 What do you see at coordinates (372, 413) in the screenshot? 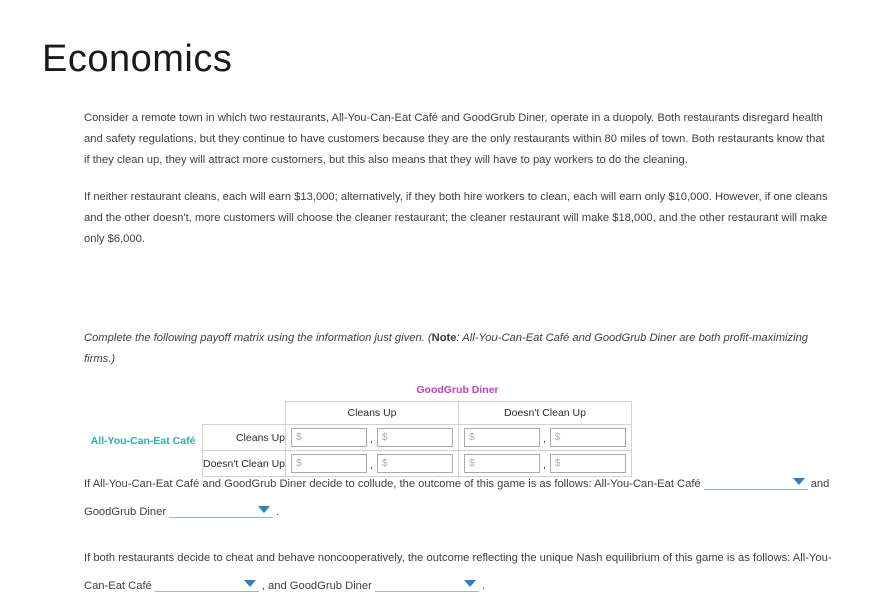
I see `column-header-cleans-up: Cleans Up` at bounding box center [372, 413].